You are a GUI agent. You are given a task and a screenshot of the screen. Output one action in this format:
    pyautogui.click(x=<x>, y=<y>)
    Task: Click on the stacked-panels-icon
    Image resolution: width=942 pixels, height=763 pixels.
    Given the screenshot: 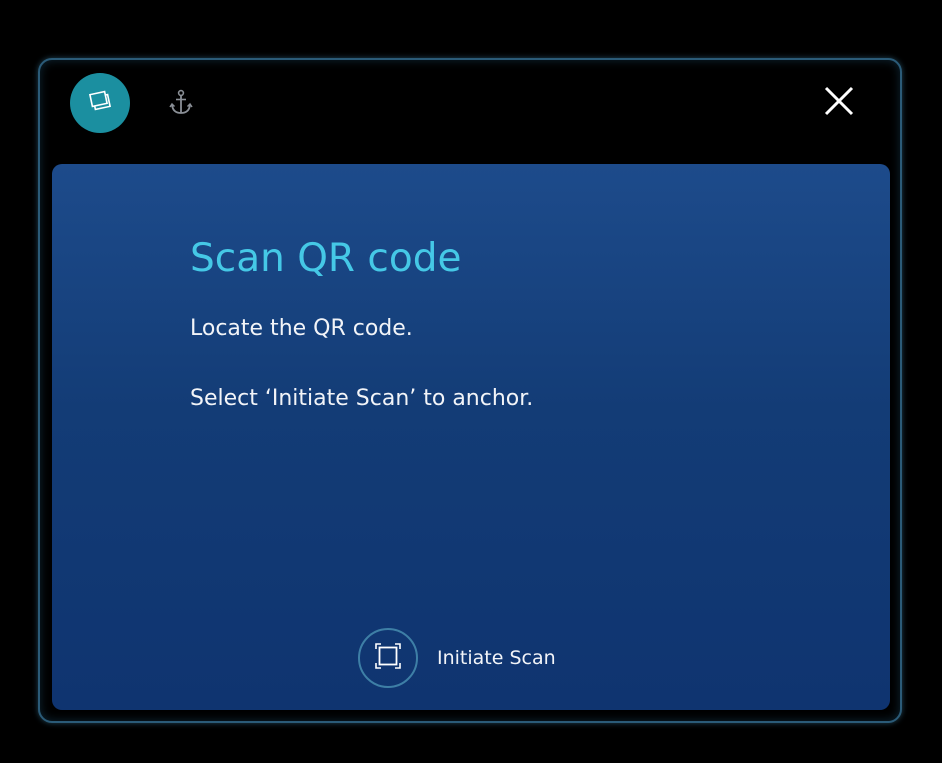 What is the action you would take?
    pyautogui.click(x=100, y=103)
    